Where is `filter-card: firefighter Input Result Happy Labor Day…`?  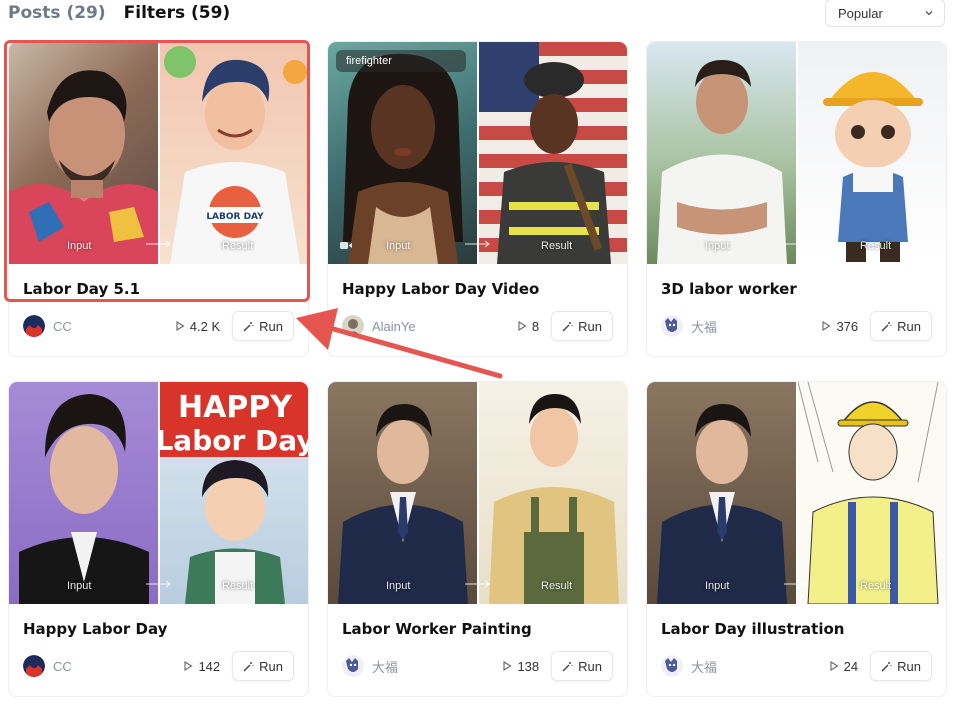
filter-card: firefighter Input Result Happy Labor Day… is located at coordinates (477, 199).